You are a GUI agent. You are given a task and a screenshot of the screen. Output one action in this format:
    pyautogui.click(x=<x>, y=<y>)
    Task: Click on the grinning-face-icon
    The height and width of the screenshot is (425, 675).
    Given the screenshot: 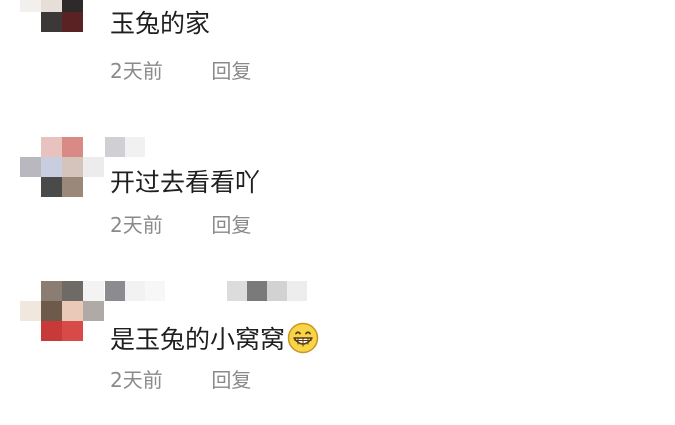 What is the action you would take?
    pyautogui.click(x=303, y=341)
    